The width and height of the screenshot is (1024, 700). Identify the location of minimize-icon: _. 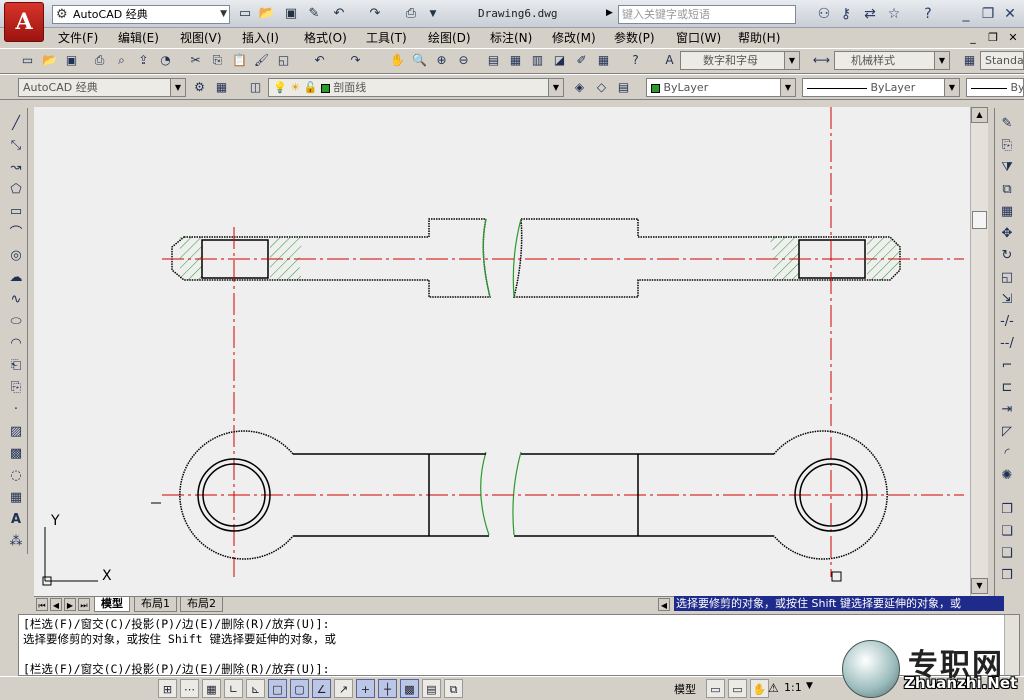
(966, 14).